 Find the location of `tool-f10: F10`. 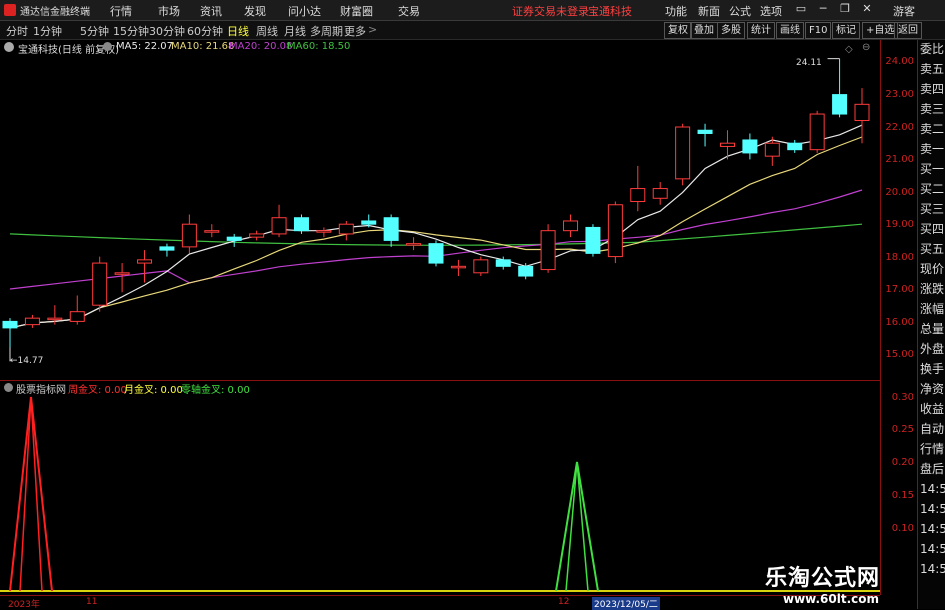

tool-f10: F10 is located at coordinates (818, 30).